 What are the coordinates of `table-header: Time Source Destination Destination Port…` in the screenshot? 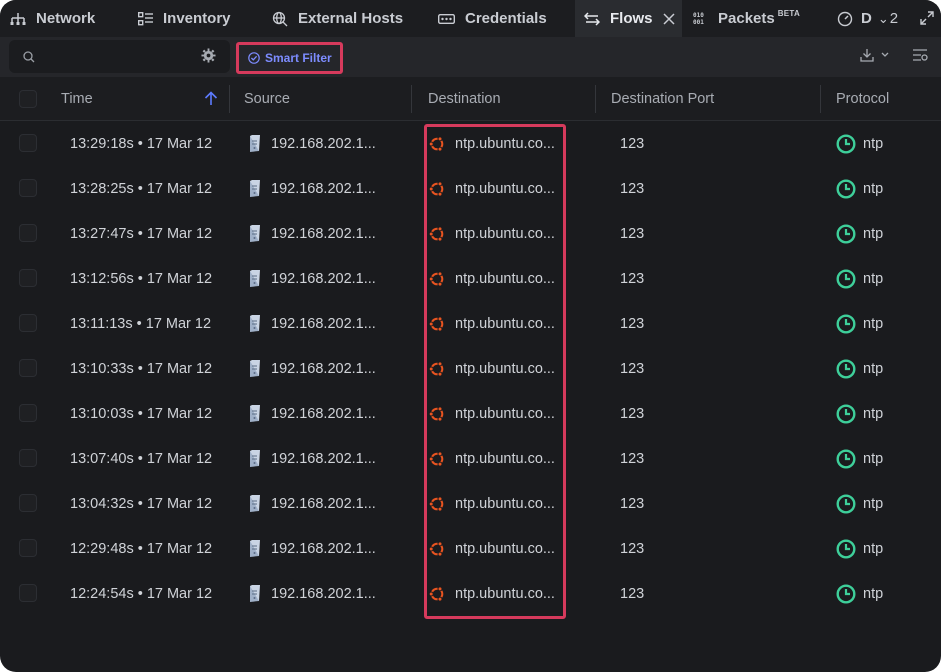 It's located at (470, 99).